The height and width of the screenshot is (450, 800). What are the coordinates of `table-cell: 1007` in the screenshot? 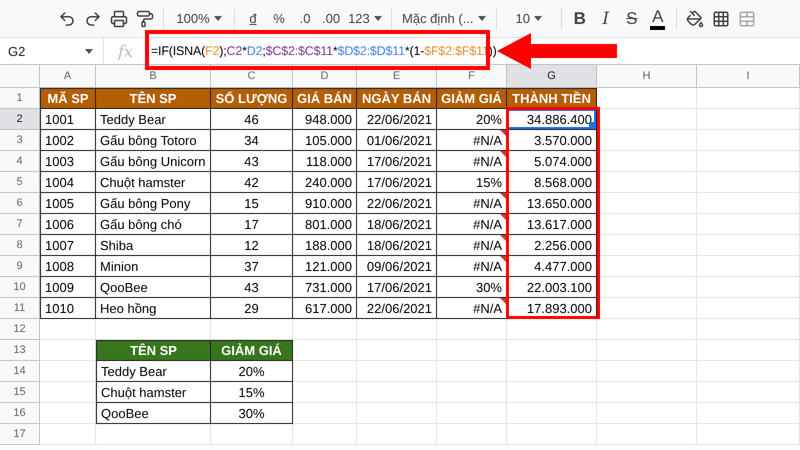 It's located at (68, 245).